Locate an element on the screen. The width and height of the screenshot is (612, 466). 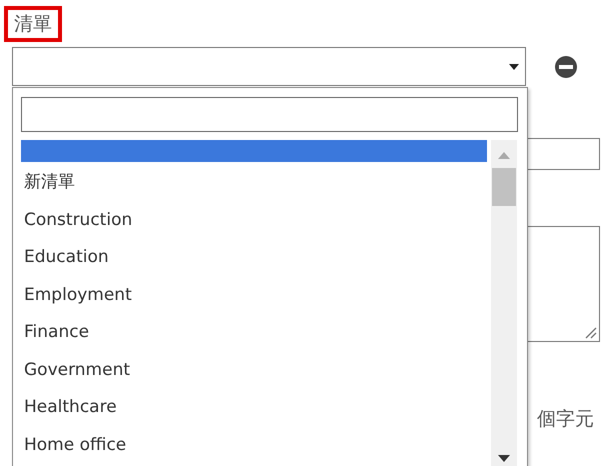
search-field is located at coordinates (269, 114).